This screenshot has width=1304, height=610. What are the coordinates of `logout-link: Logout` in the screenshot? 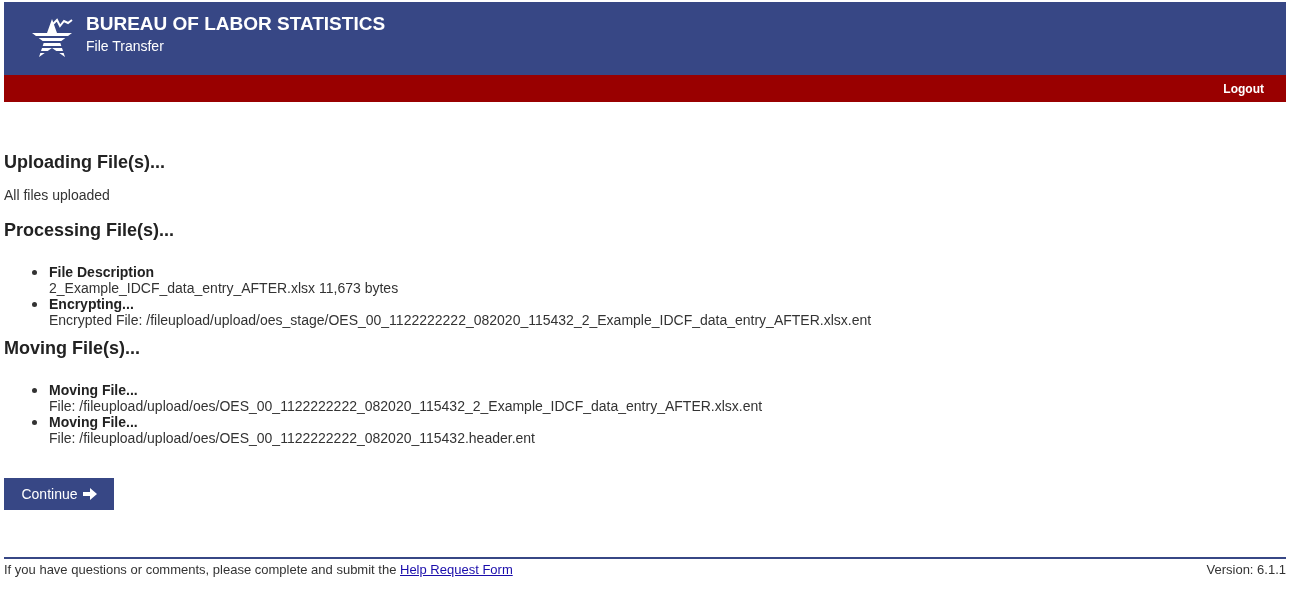 It's located at (1243, 88).